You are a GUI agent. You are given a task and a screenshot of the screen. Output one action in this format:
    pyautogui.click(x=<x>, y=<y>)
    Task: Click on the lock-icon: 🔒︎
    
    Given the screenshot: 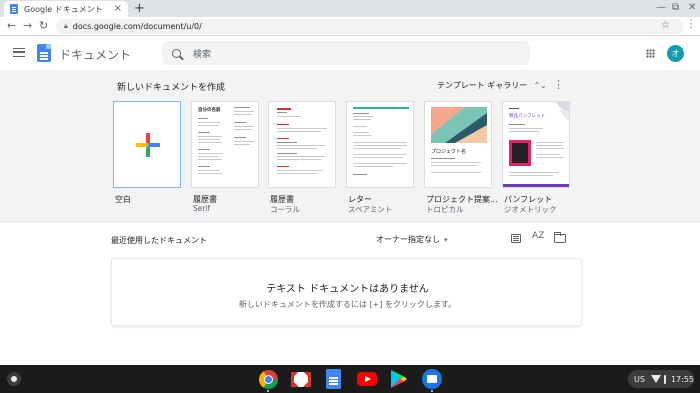 What is the action you would take?
    pyautogui.click(x=66, y=26)
    